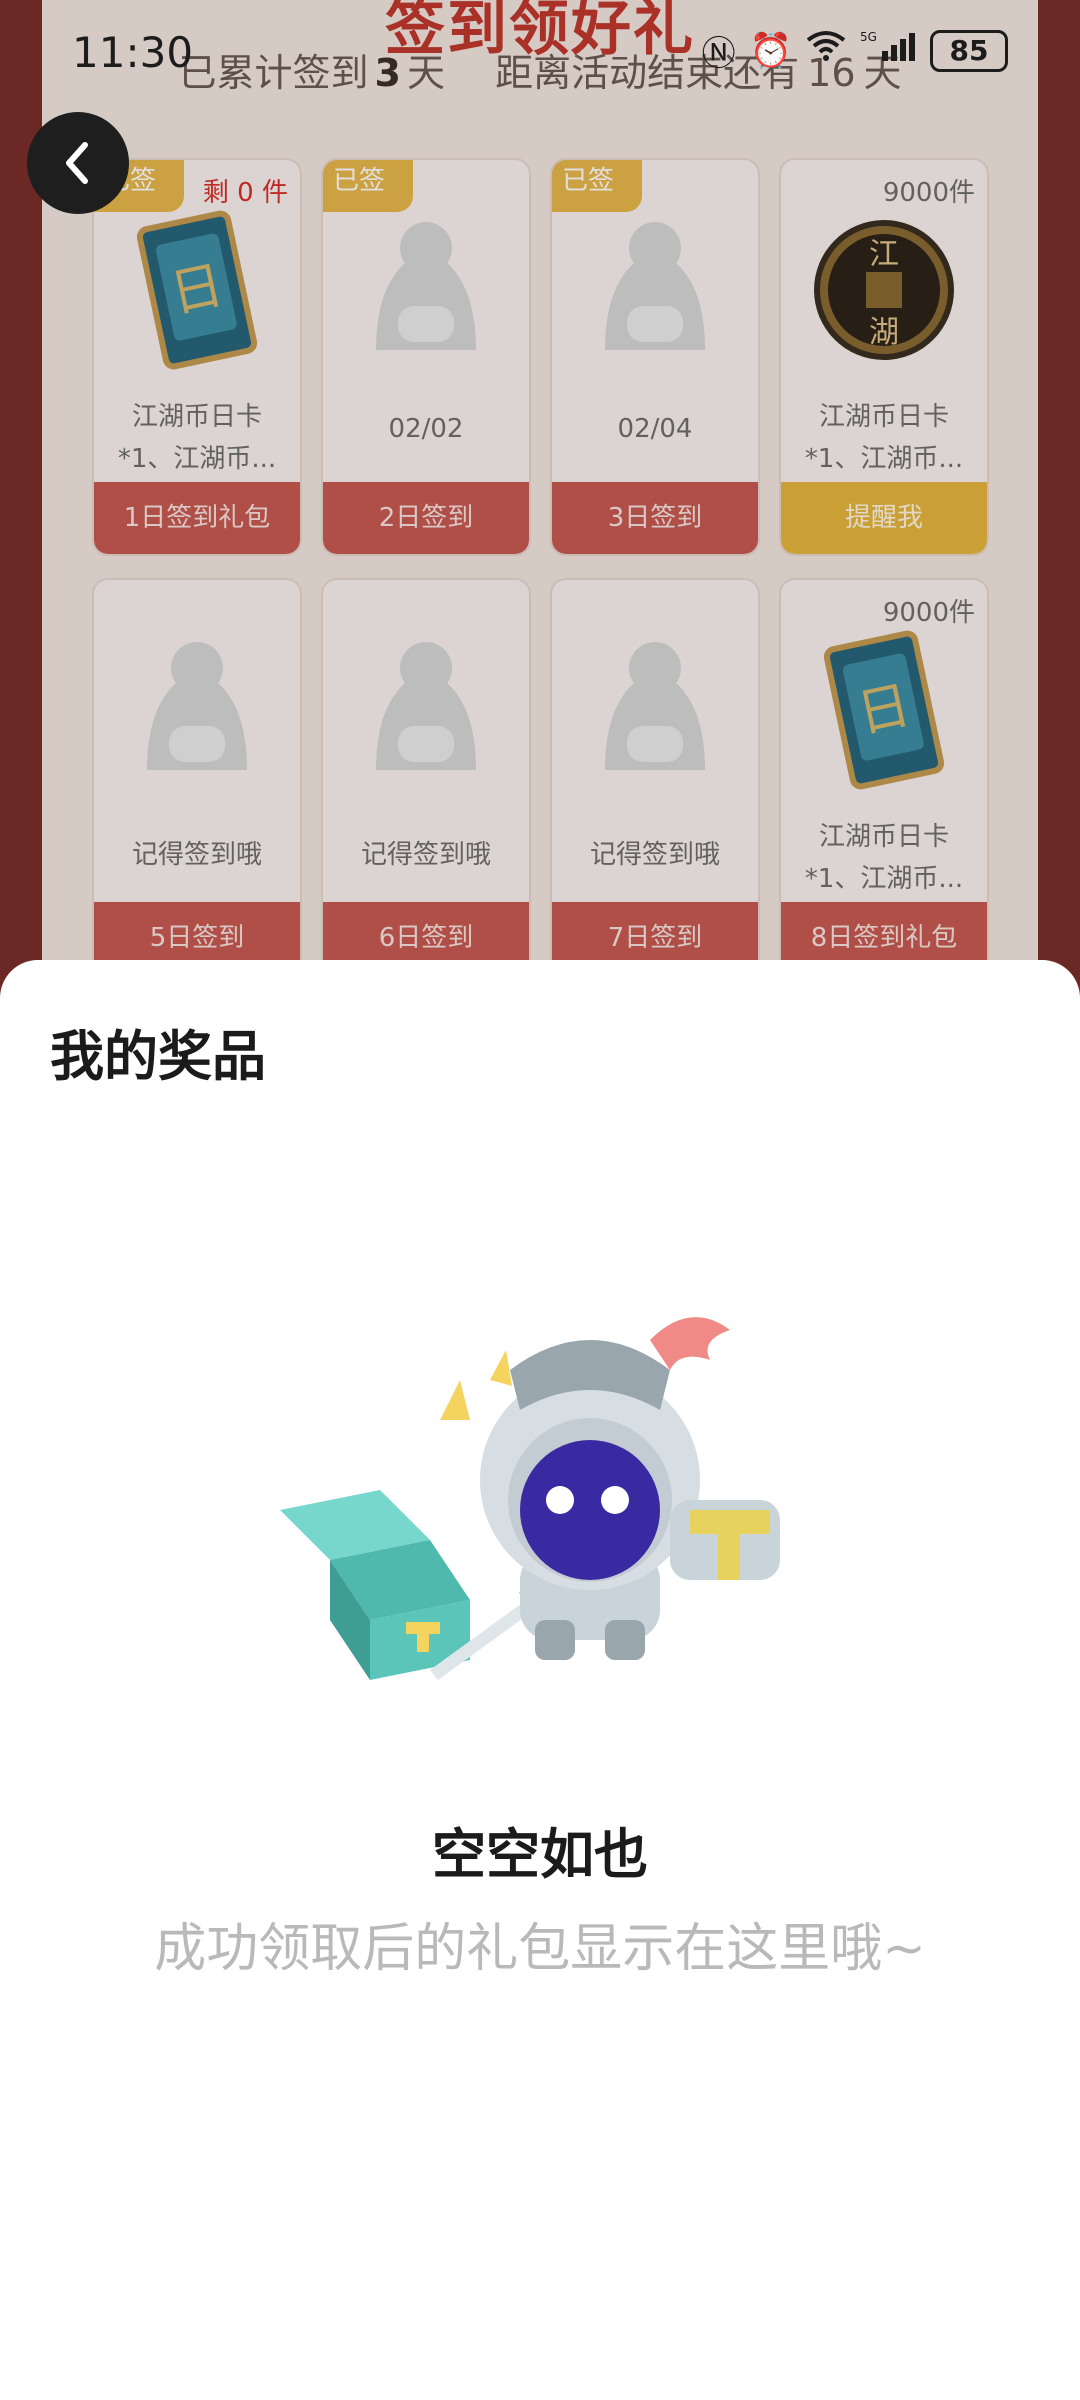 The image size is (1080, 2400). What do you see at coordinates (770, 50) in the screenshot?
I see `alarm-icon: ⏰` at bounding box center [770, 50].